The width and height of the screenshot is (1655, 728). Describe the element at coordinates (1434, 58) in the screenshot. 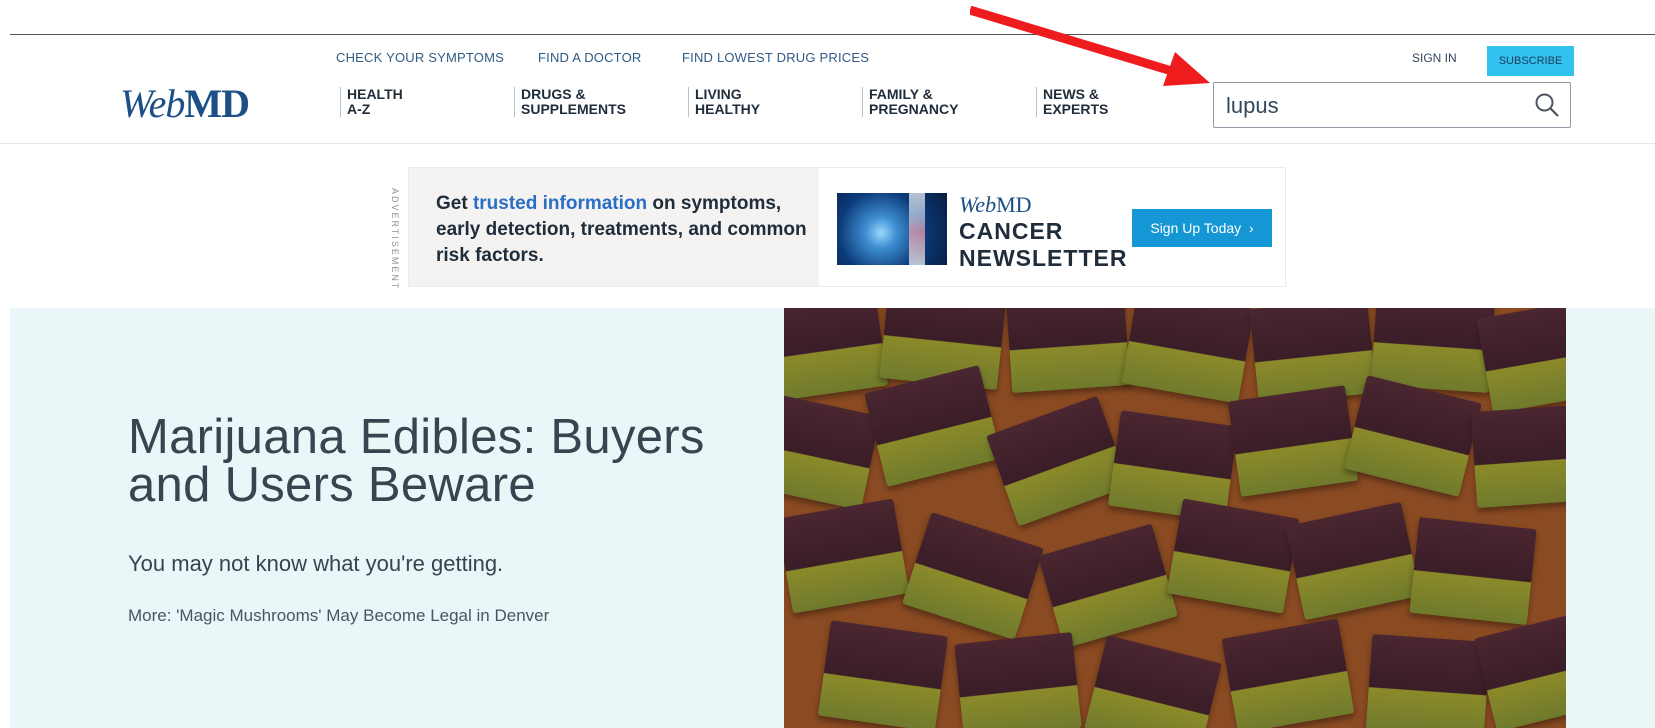

I see `sign-in-link: SIGN IN` at that location.